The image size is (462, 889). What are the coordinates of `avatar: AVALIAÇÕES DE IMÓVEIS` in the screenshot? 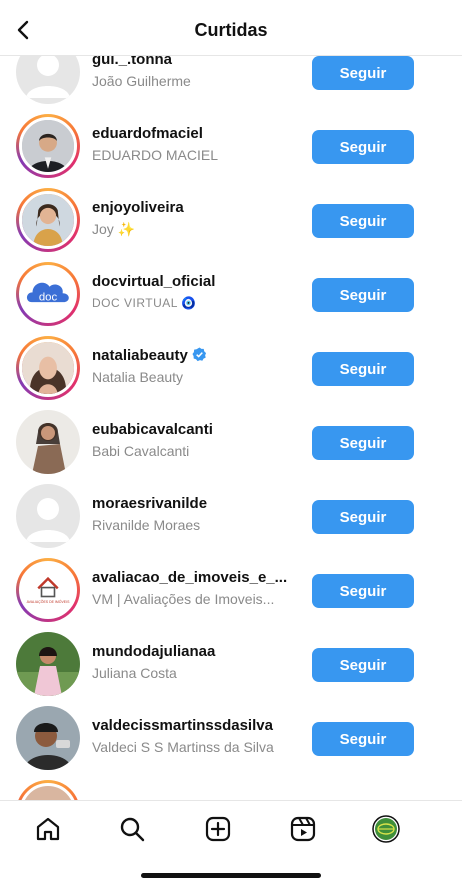 It's located at (48, 590).